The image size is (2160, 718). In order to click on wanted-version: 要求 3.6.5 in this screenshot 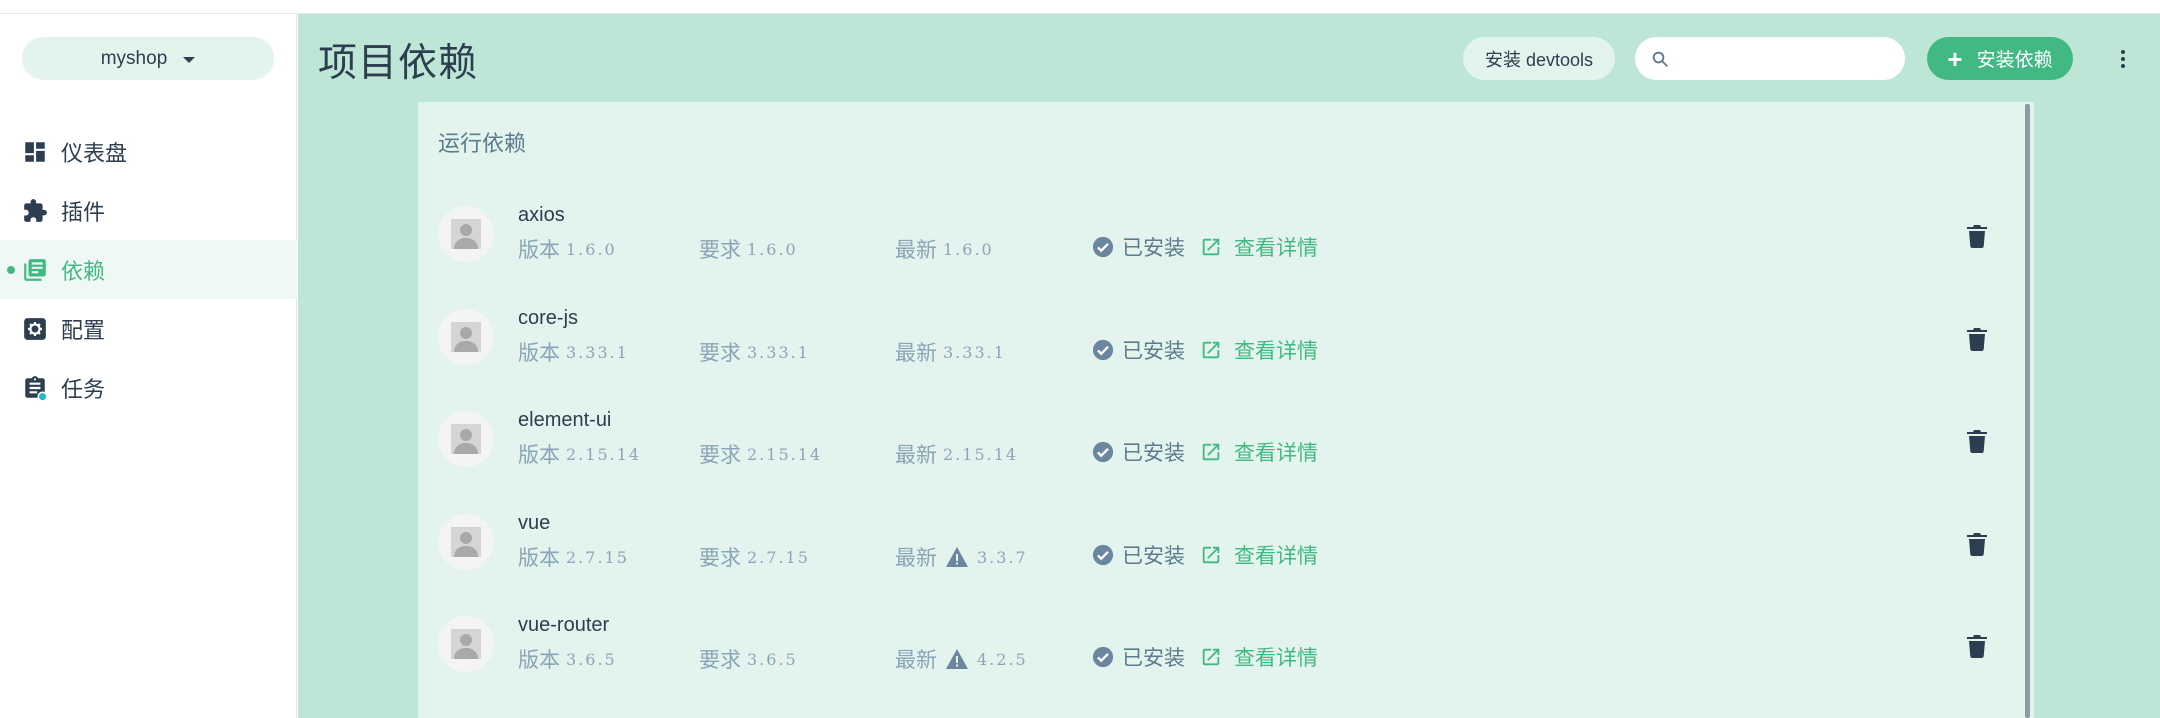, I will do `click(748, 659)`.